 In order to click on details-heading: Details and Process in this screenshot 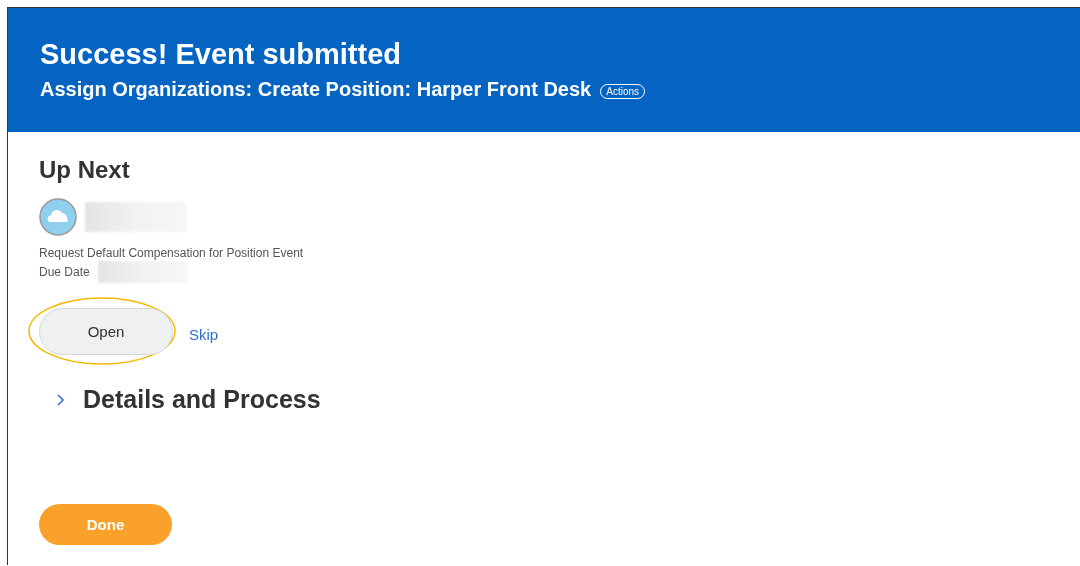, I will do `click(202, 399)`.